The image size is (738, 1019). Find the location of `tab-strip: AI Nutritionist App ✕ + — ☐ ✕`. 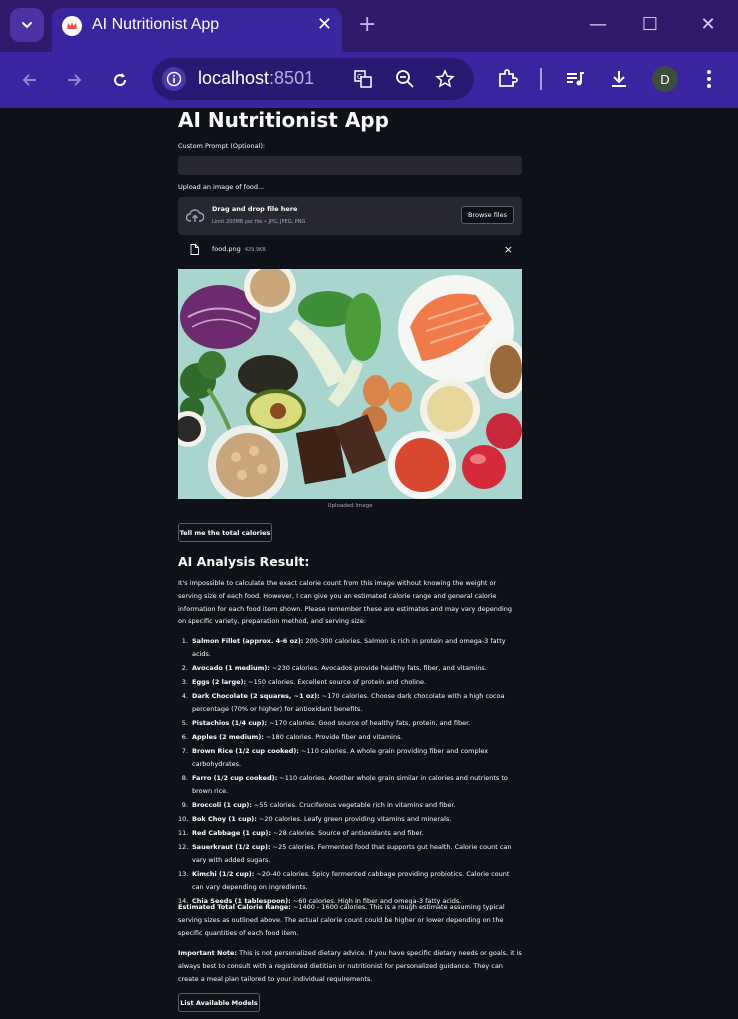

tab-strip: AI Nutritionist App ✕ + — ☐ ✕ is located at coordinates (369, 26).